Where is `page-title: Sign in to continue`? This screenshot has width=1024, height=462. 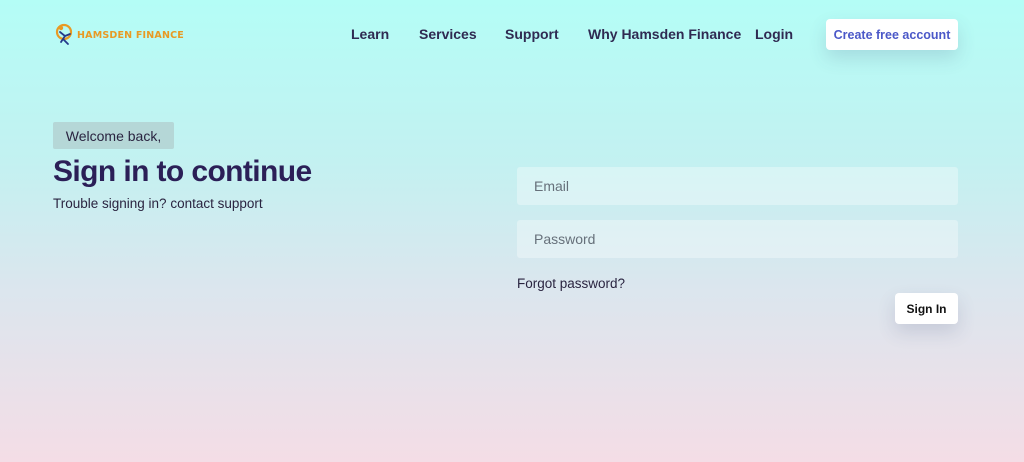
page-title: Sign in to continue is located at coordinates (182, 171).